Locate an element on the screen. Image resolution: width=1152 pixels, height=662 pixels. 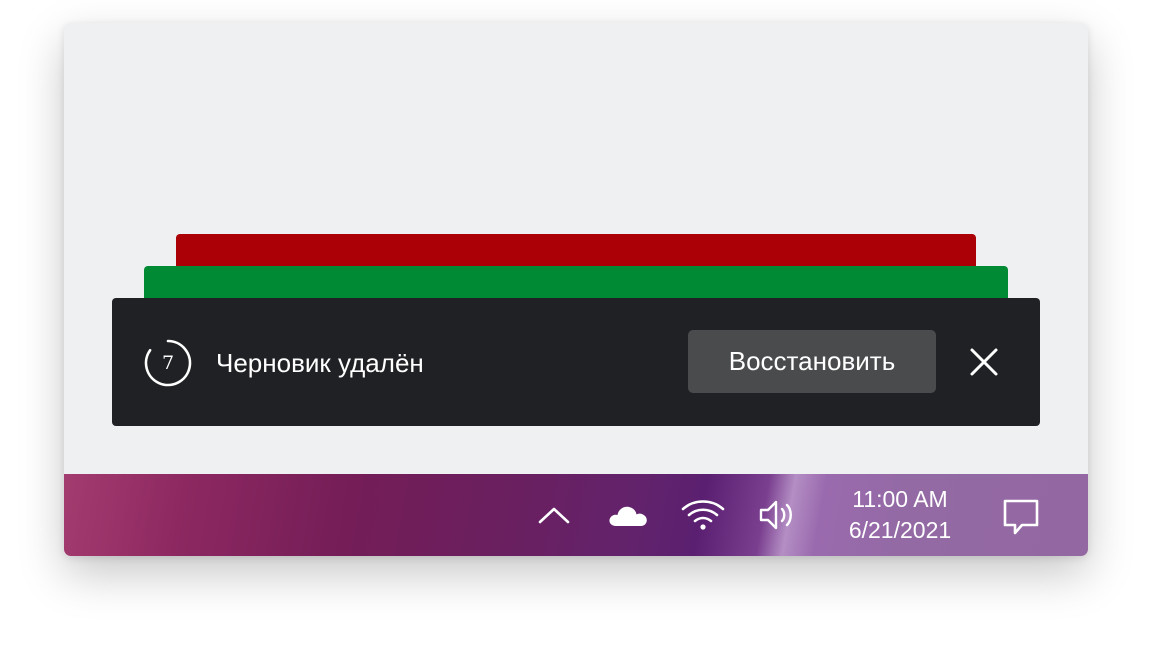
cloud-sync-button is located at coordinates (628, 515).